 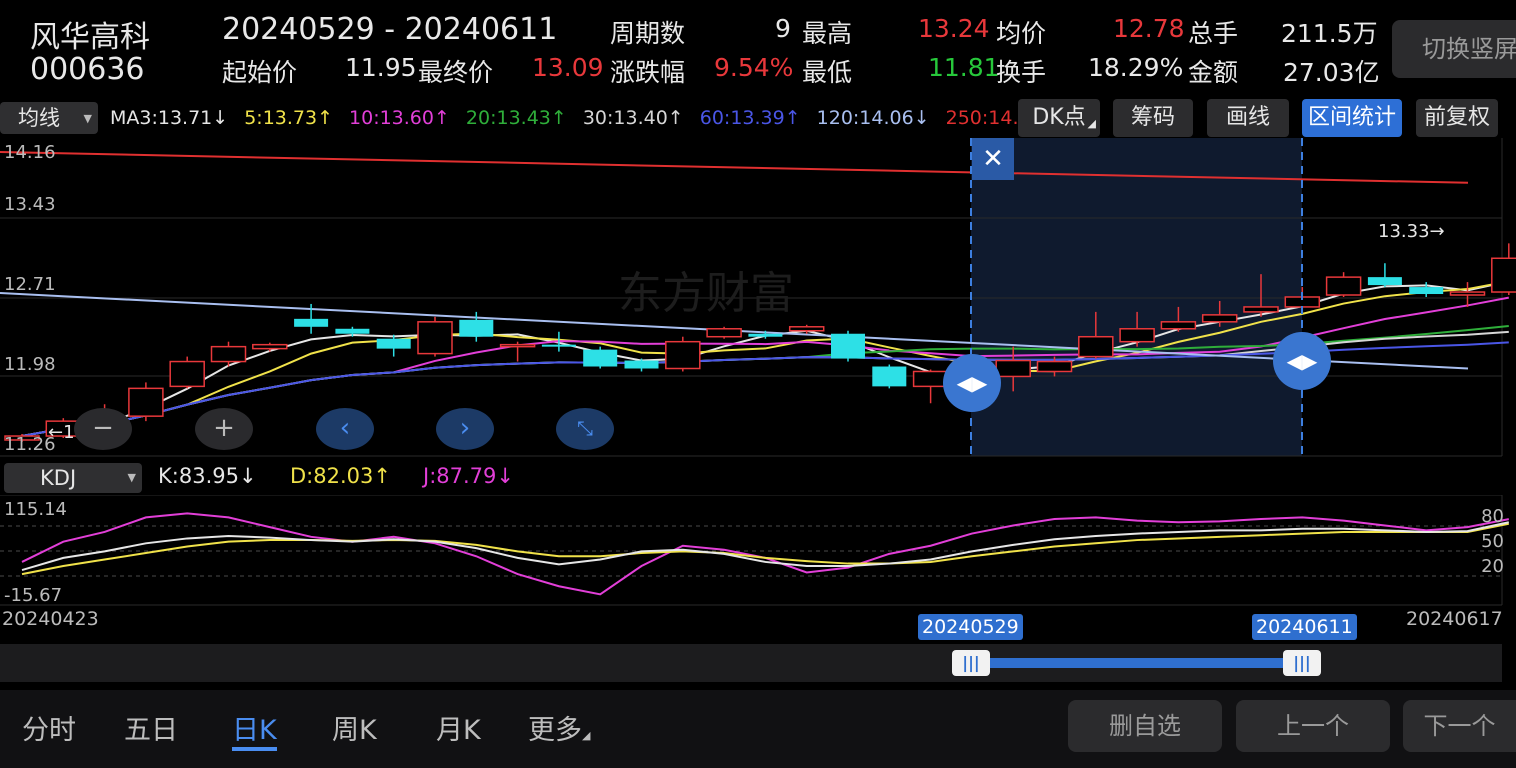 What do you see at coordinates (648, 72) in the screenshot?
I see `change-label: 涨跌幅` at bounding box center [648, 72].